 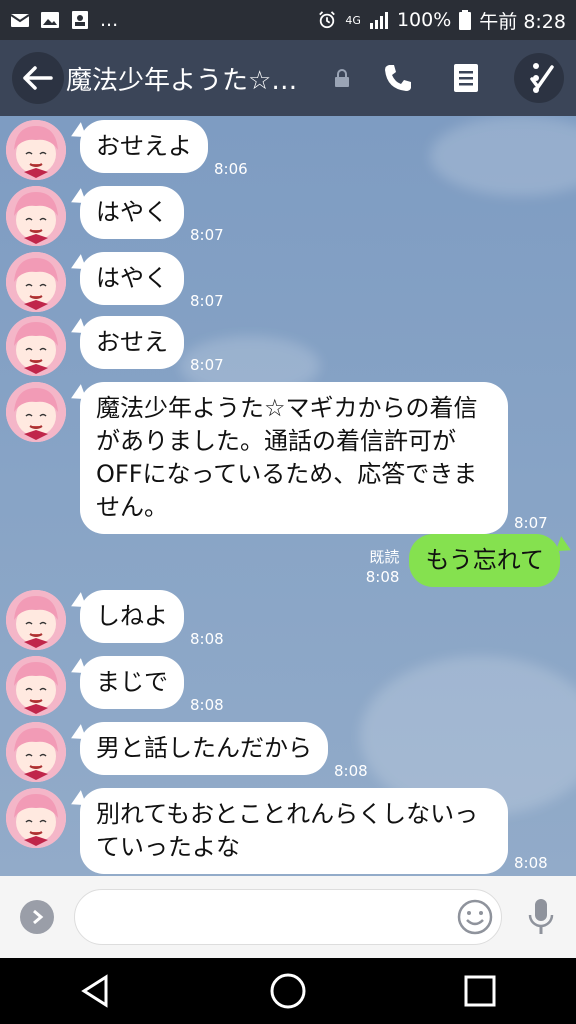 I want to click on voice-button, so click(x=541, y=917).